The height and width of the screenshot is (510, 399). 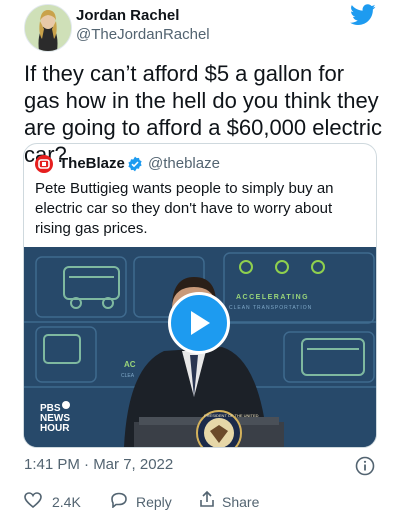 I want to click on video-side-text-2: CLEA, so click(x=128, y=376).